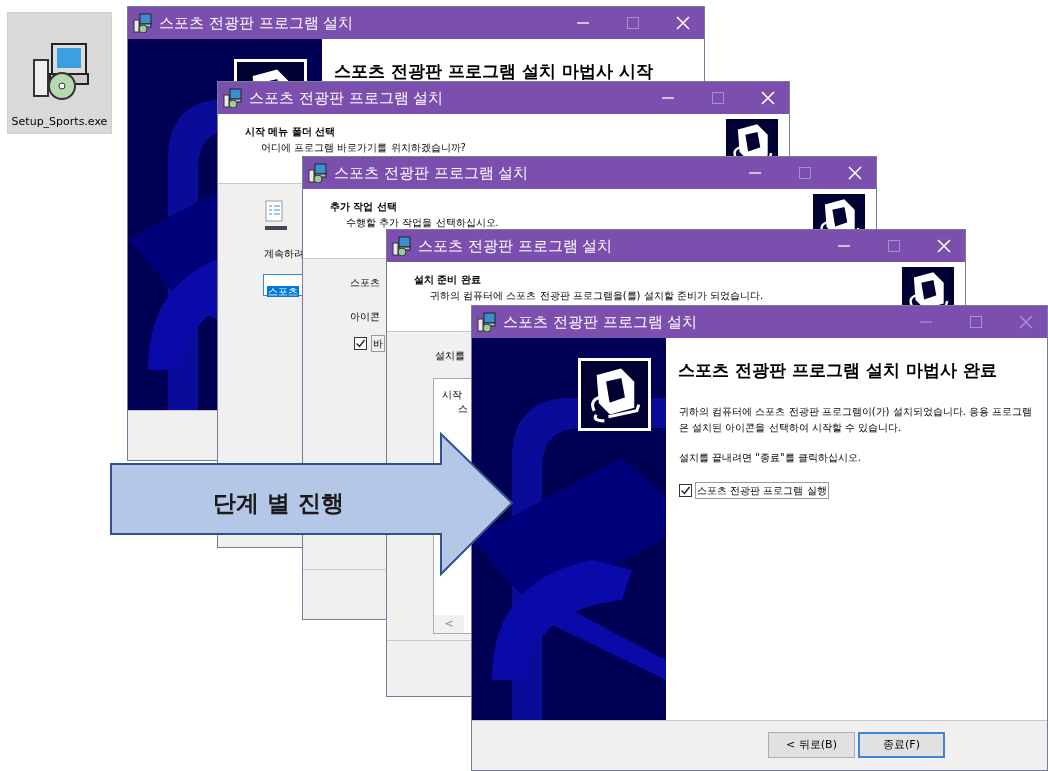 This screenshot has height=771, width=1048. Describe the element at coordinates (284, 254) in the screenshot. I see `instruction-text: 계속하려` at that location.